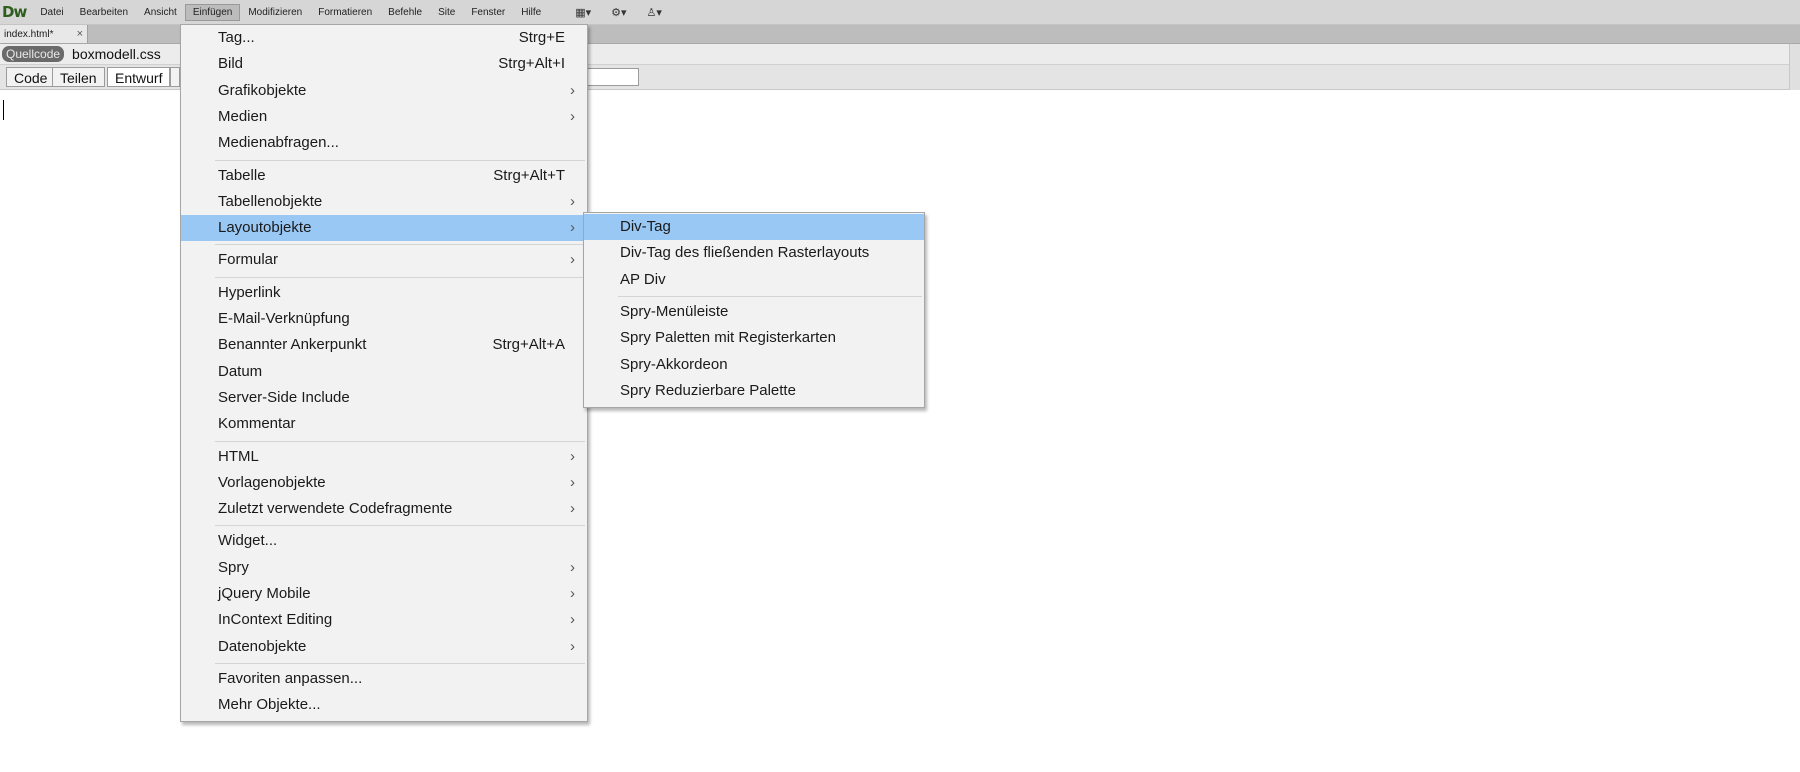 The width and height of the screenshot is (1800, 772). Describe the element at coordinates (243, 116) in the screenshot. I see `menu-item-label: Medien` at that location.